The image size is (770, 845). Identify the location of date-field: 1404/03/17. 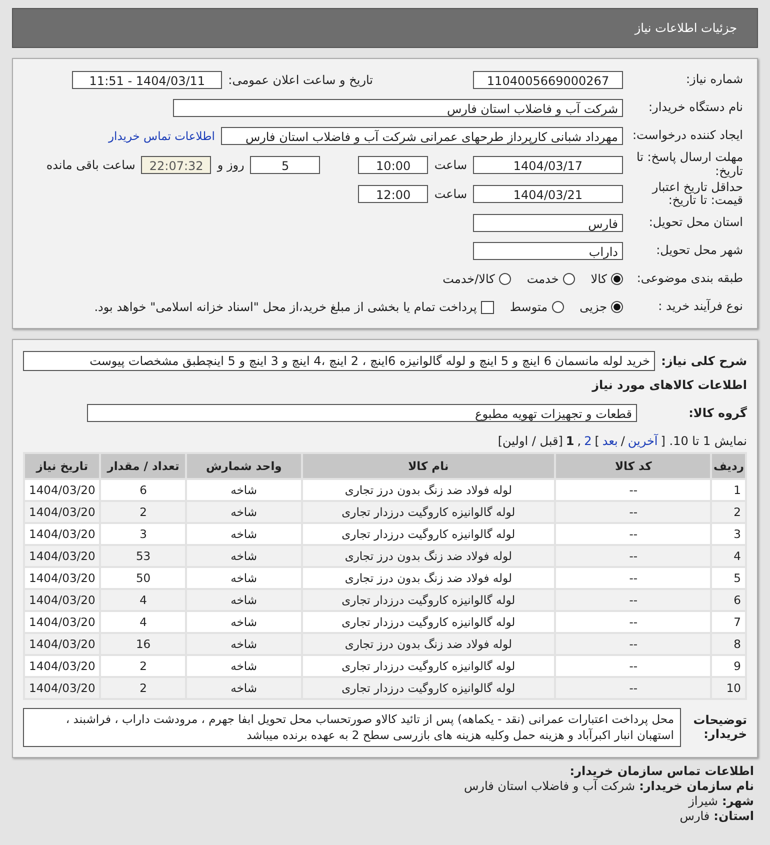
(548, 165).